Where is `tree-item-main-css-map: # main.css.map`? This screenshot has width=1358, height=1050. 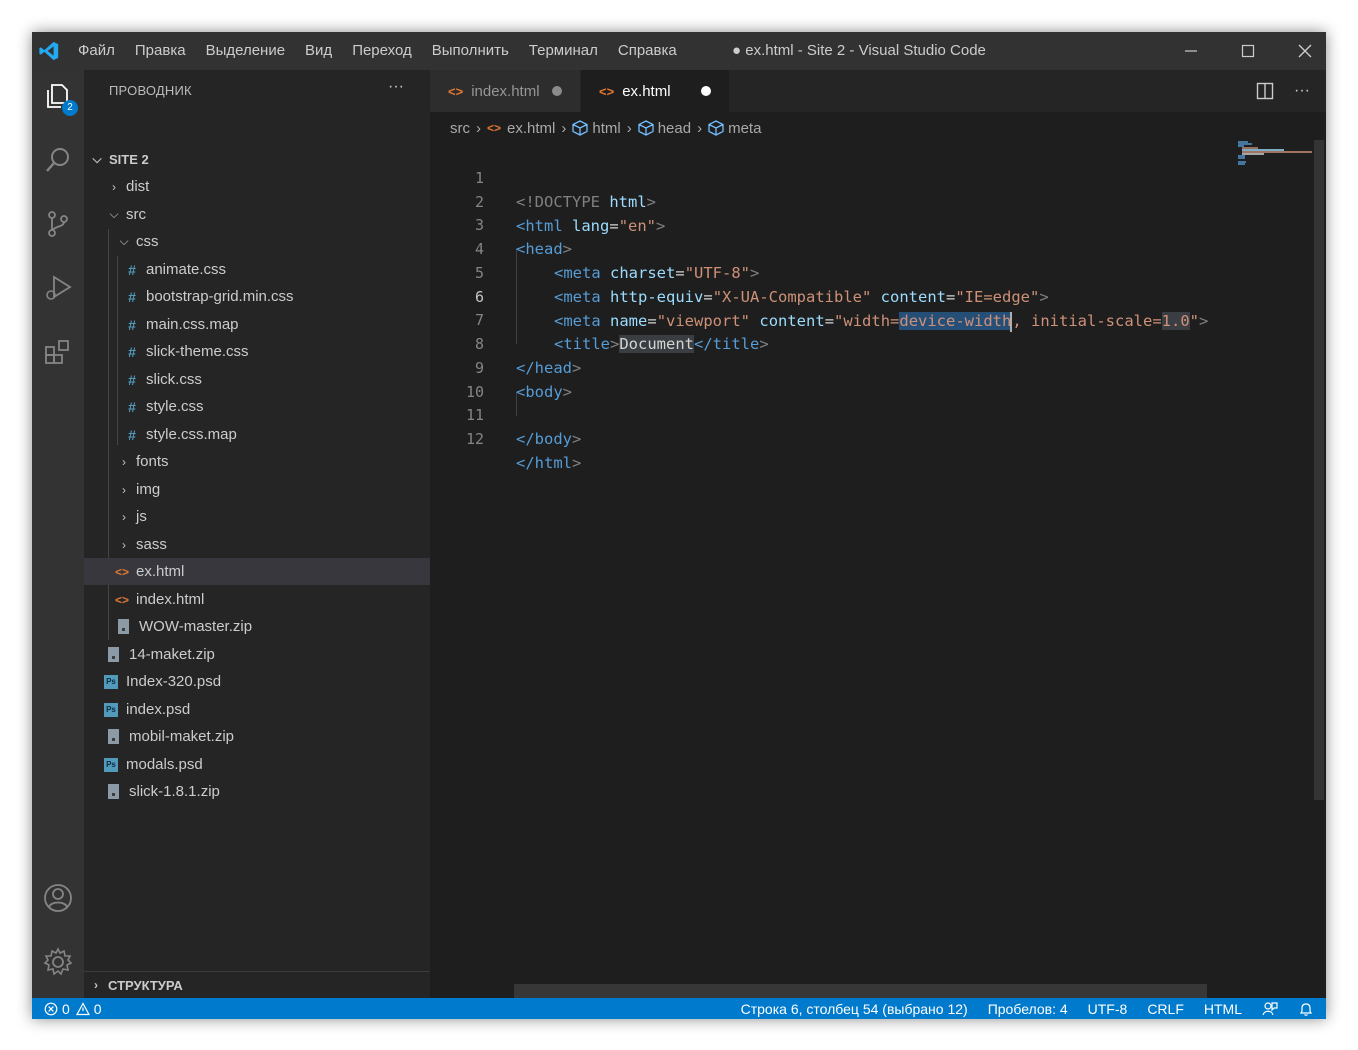 tree-item-main-css-map: # main.css.map is located at coordinates (257, 324).